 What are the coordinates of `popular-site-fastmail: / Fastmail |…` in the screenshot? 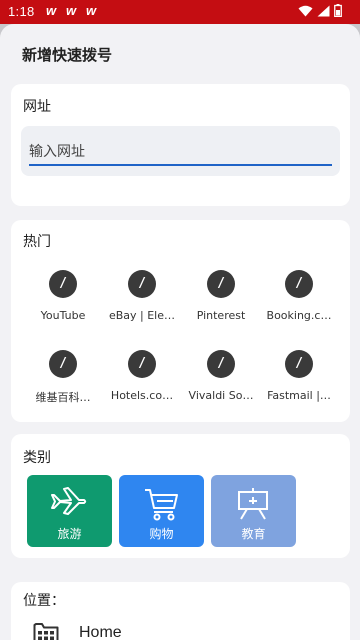 It's located at (299, 376).